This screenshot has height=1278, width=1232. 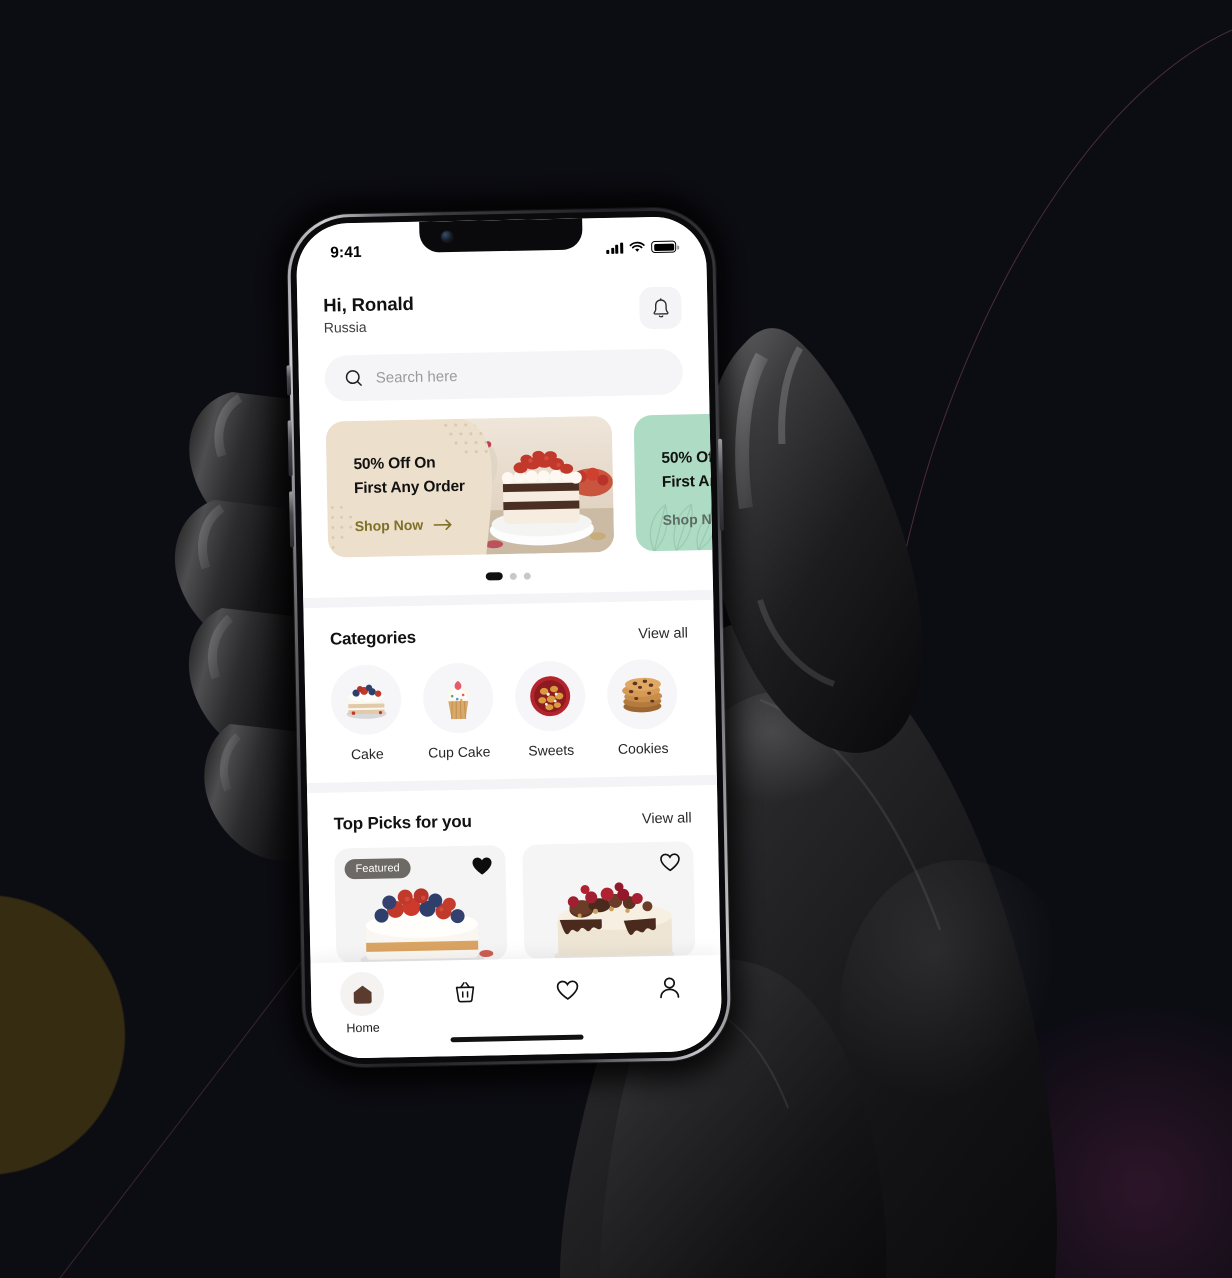 I want to click on app-header: Hi, Ronald Russia, so click(x=502, y=299).